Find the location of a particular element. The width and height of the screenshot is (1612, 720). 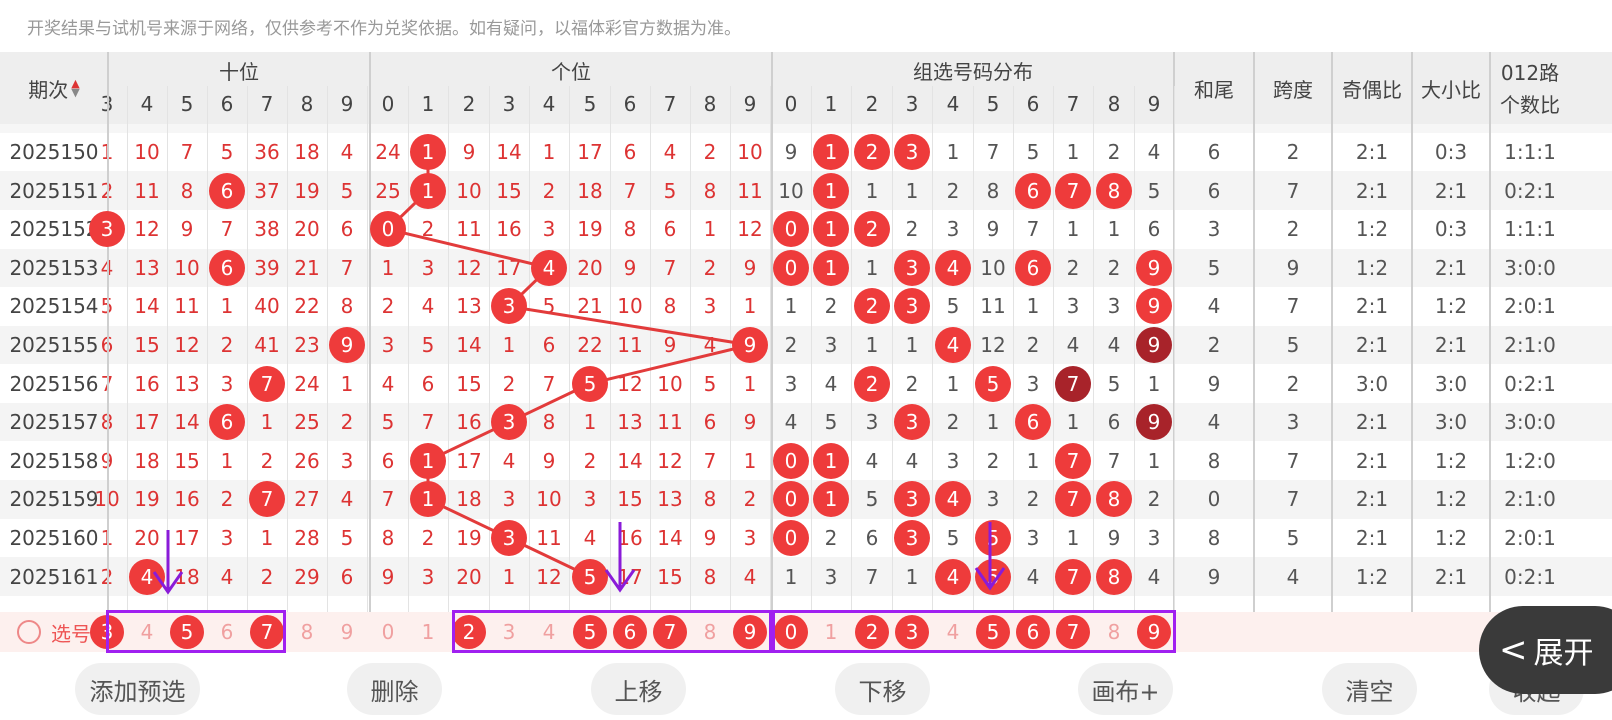

clear-button: 清空 is located at coordinates (1369, 689).